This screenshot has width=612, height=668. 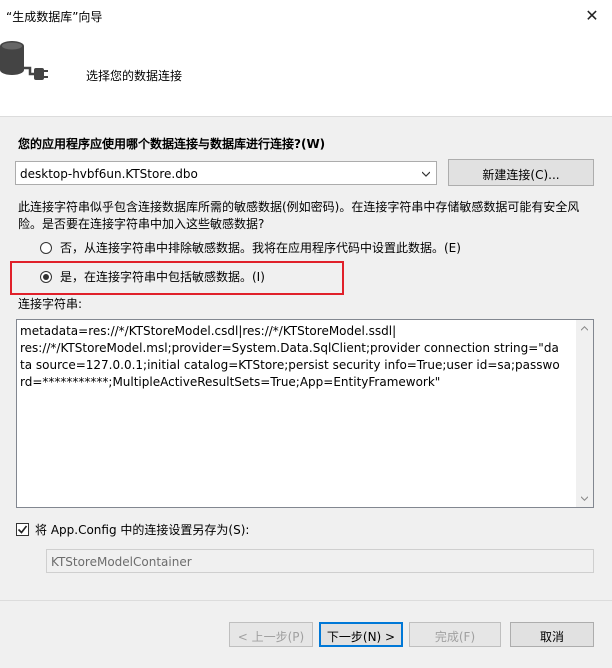 I want to click on checkmark-icon, so click(x=22, y=529).